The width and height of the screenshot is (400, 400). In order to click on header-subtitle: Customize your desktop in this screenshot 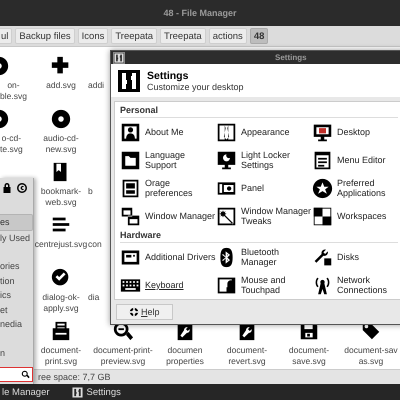, I will do `click(195, 87)`.